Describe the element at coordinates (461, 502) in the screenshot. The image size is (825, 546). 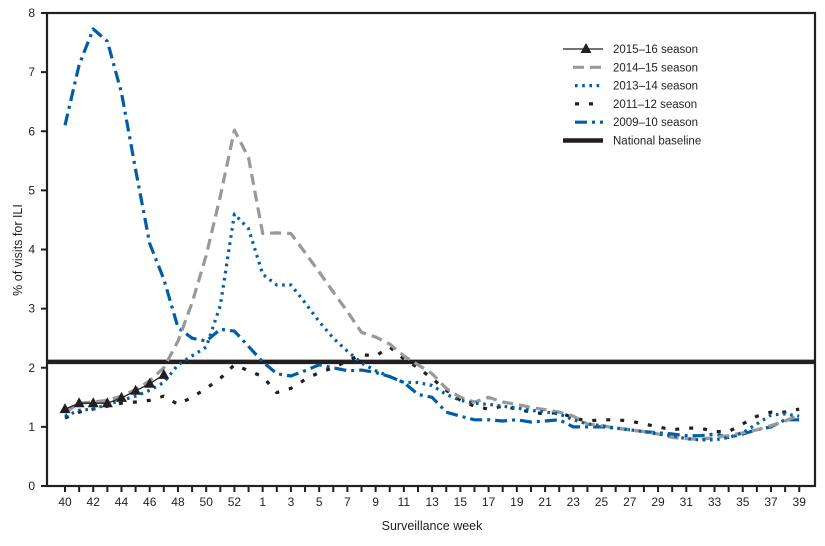
I see `x-tick-label: 15` at that location.